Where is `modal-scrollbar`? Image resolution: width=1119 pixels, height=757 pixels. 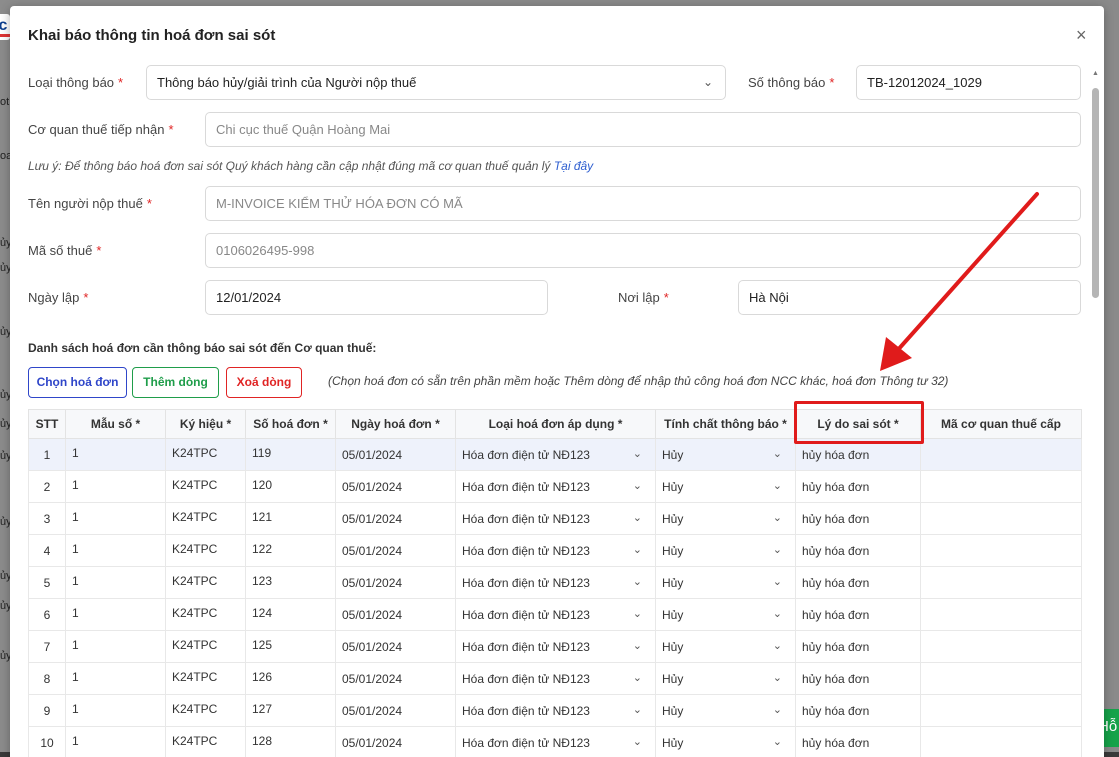
modal-scrollbar is located at coordinates (1095, 193).